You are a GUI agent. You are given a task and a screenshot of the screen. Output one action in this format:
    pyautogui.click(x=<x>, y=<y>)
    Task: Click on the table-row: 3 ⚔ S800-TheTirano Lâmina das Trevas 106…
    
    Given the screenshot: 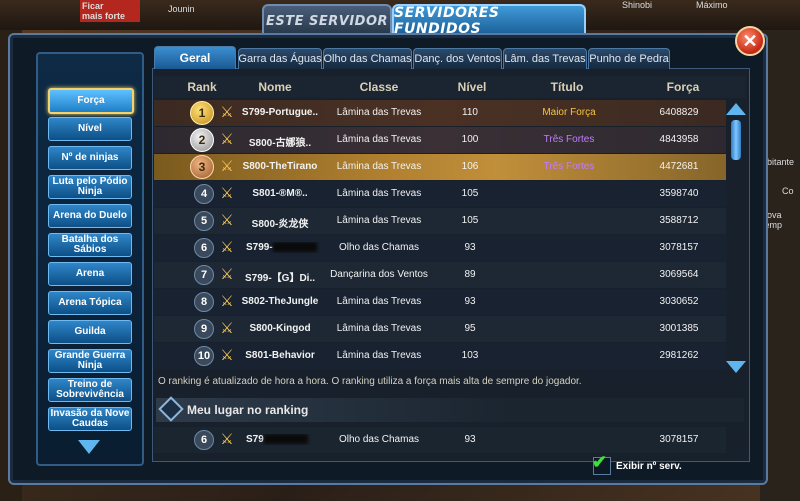 What is the action you would take?
    pyautogui.click(x=440, y=167)
    